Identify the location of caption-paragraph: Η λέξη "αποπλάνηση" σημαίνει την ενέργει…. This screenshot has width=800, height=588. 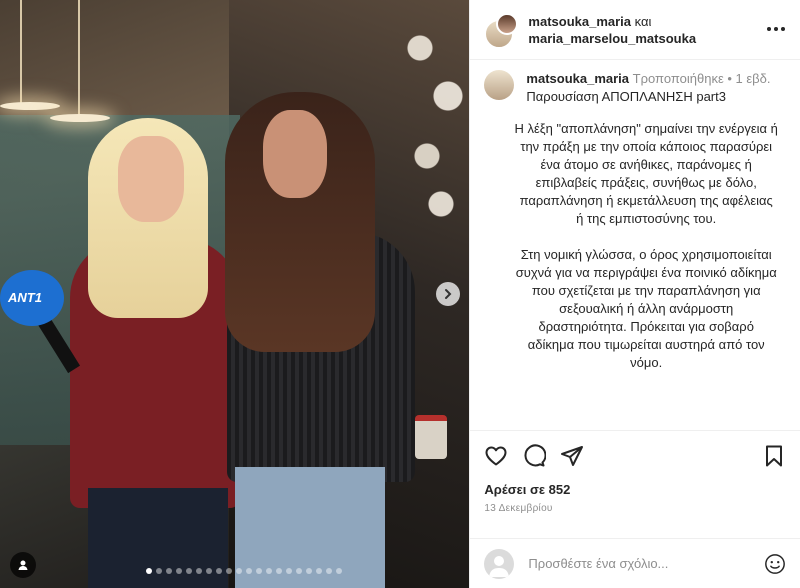
(646, 173).